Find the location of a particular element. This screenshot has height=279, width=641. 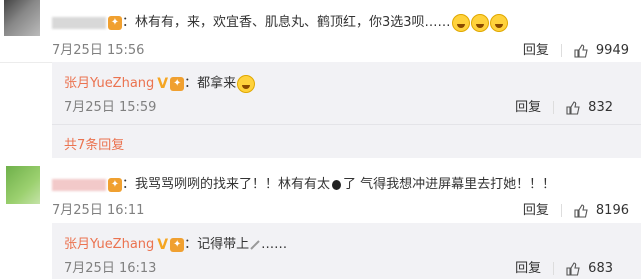

reply-text: ：都拿来 is located at coordinates (210, 83).